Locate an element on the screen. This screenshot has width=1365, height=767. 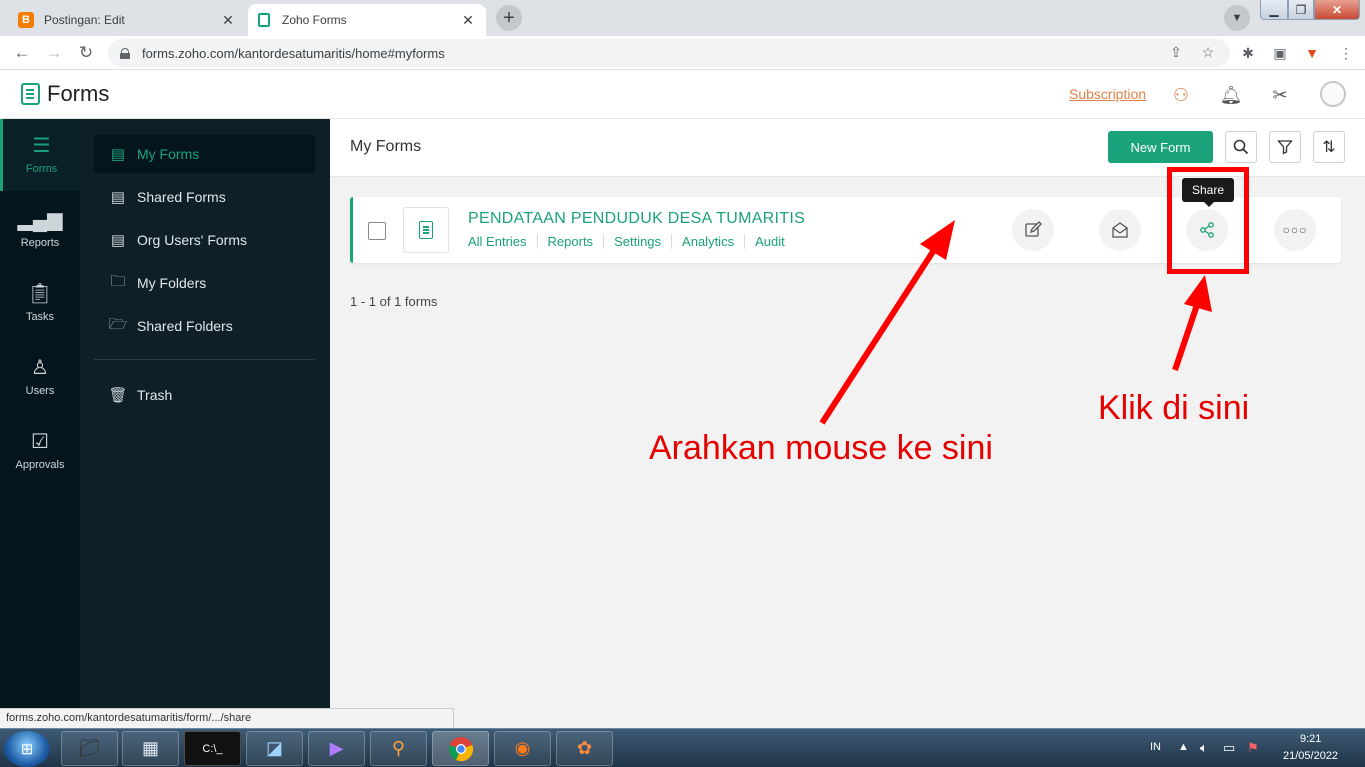
org-users-icon: ⚇ is located at coordinates (1181, 95).